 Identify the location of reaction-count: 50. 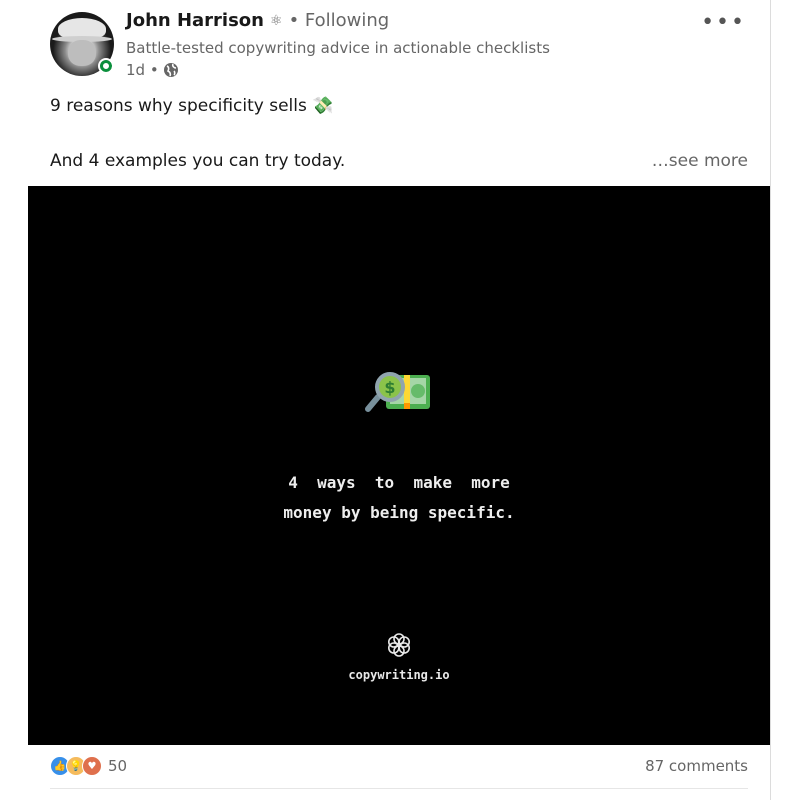
(118, 766).